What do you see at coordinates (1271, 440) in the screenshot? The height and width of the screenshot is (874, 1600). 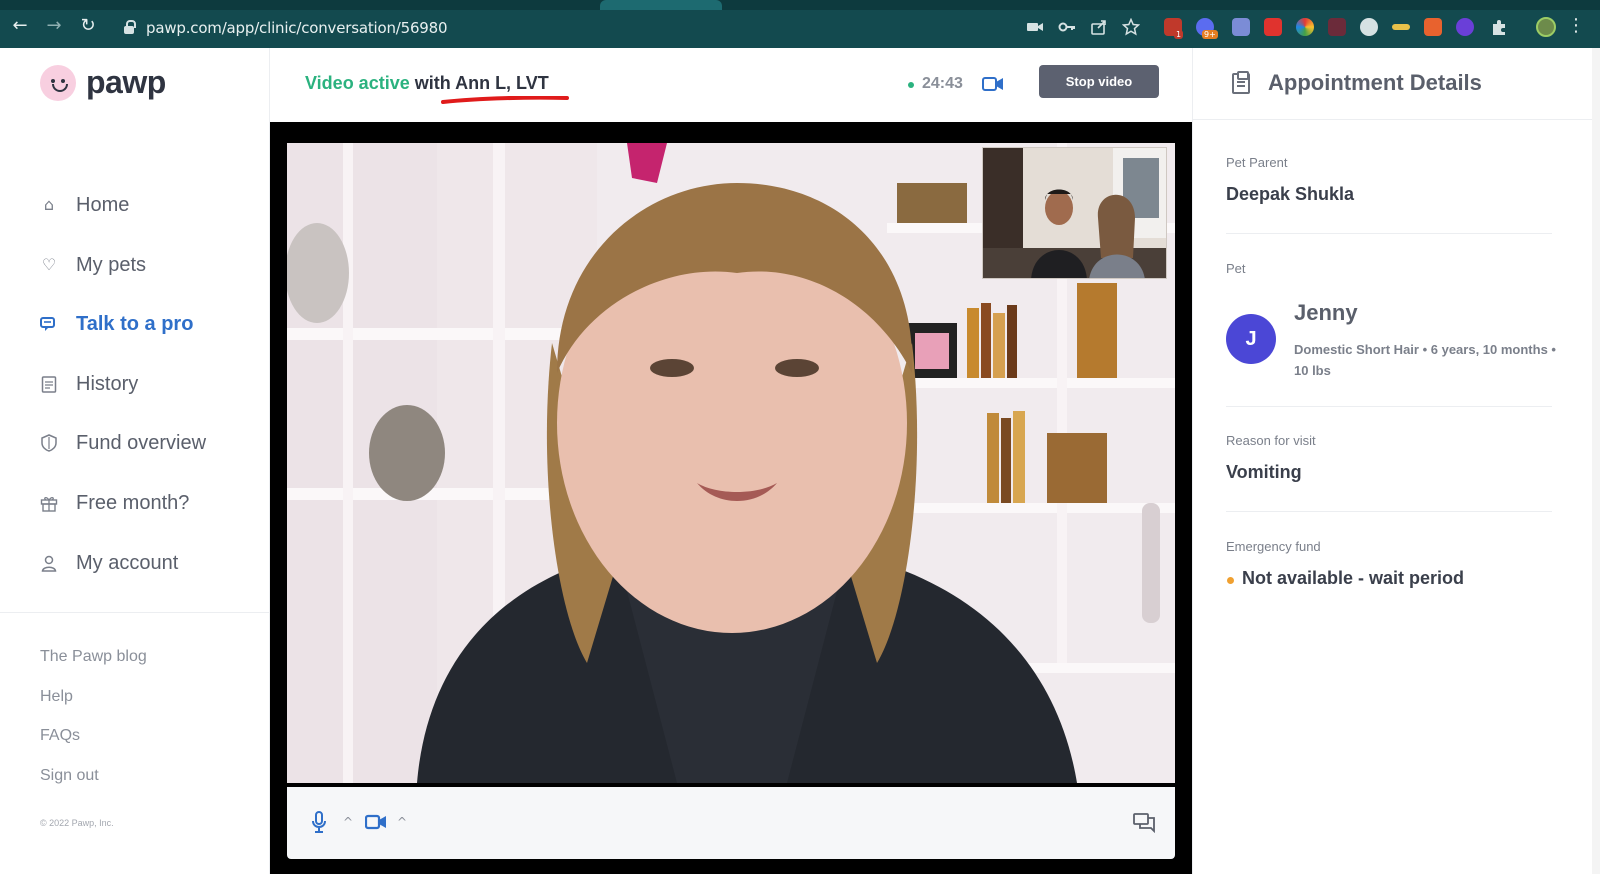 I see `reason-label: Reason for visit` at bounding box center [1271, 440].